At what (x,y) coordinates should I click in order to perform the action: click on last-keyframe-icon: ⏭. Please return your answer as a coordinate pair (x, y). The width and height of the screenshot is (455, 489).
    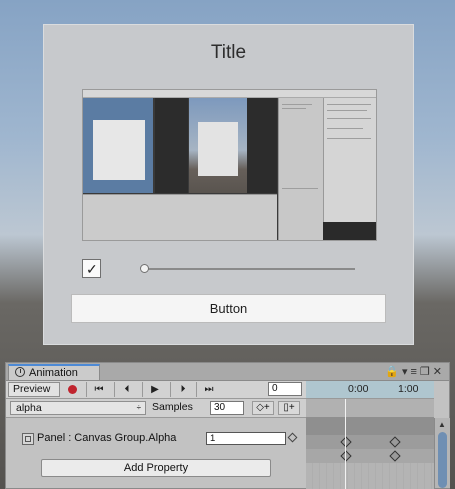
    Looking at the image, I should click on (208, 389).